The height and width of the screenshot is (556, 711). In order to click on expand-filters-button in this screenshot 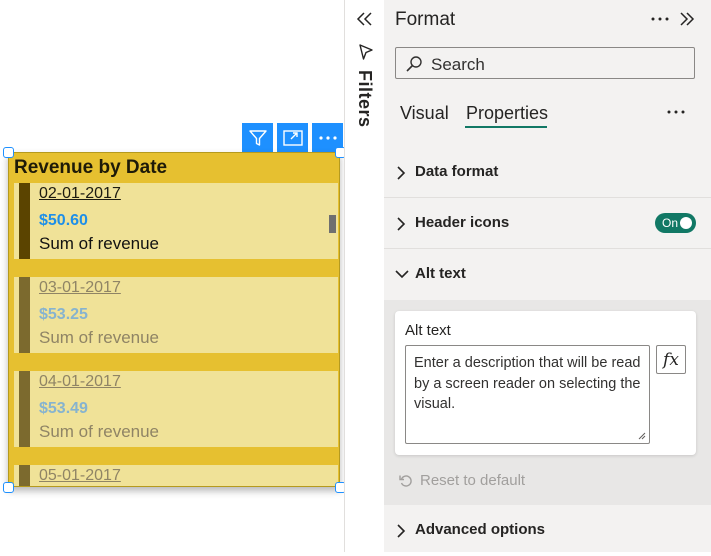, I will do `click(365, 19)`.